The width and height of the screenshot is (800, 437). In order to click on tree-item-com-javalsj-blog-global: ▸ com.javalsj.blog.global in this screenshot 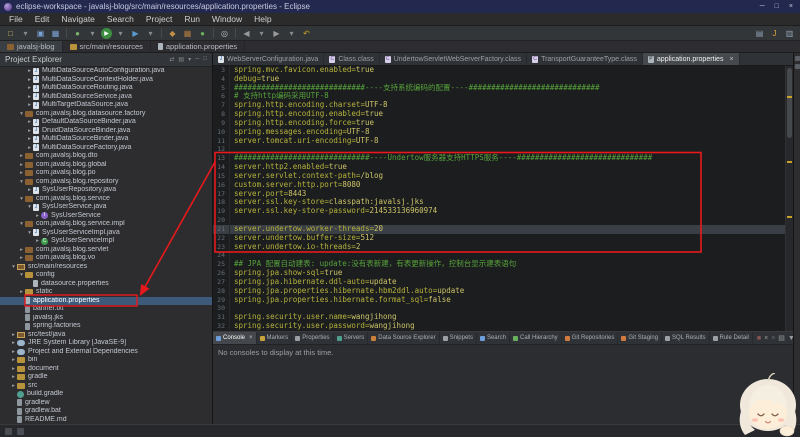, I will do `click(106, 165)`.